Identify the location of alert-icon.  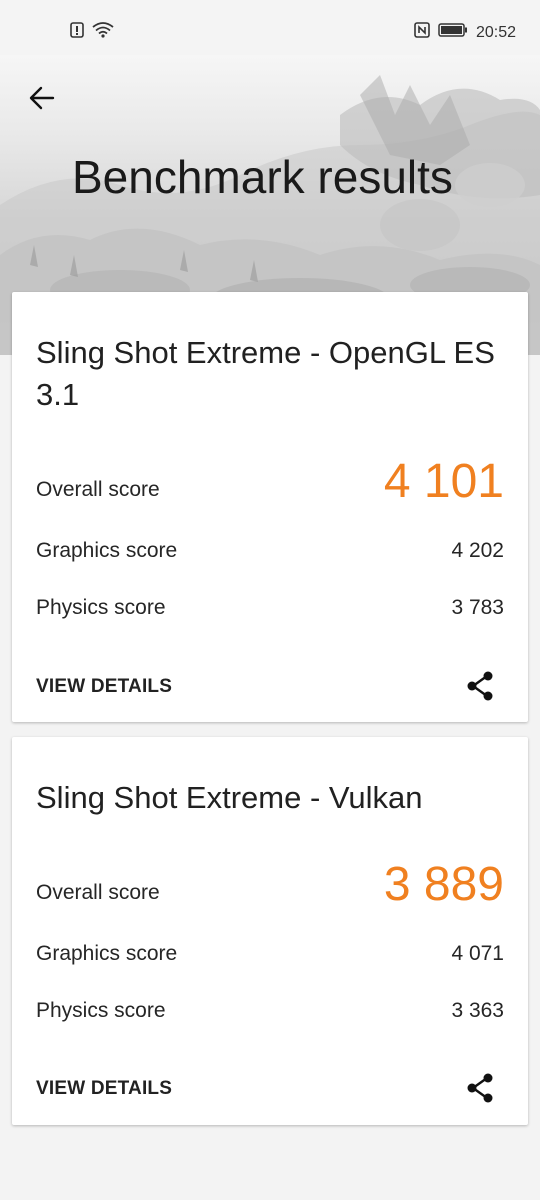
(77, 32).